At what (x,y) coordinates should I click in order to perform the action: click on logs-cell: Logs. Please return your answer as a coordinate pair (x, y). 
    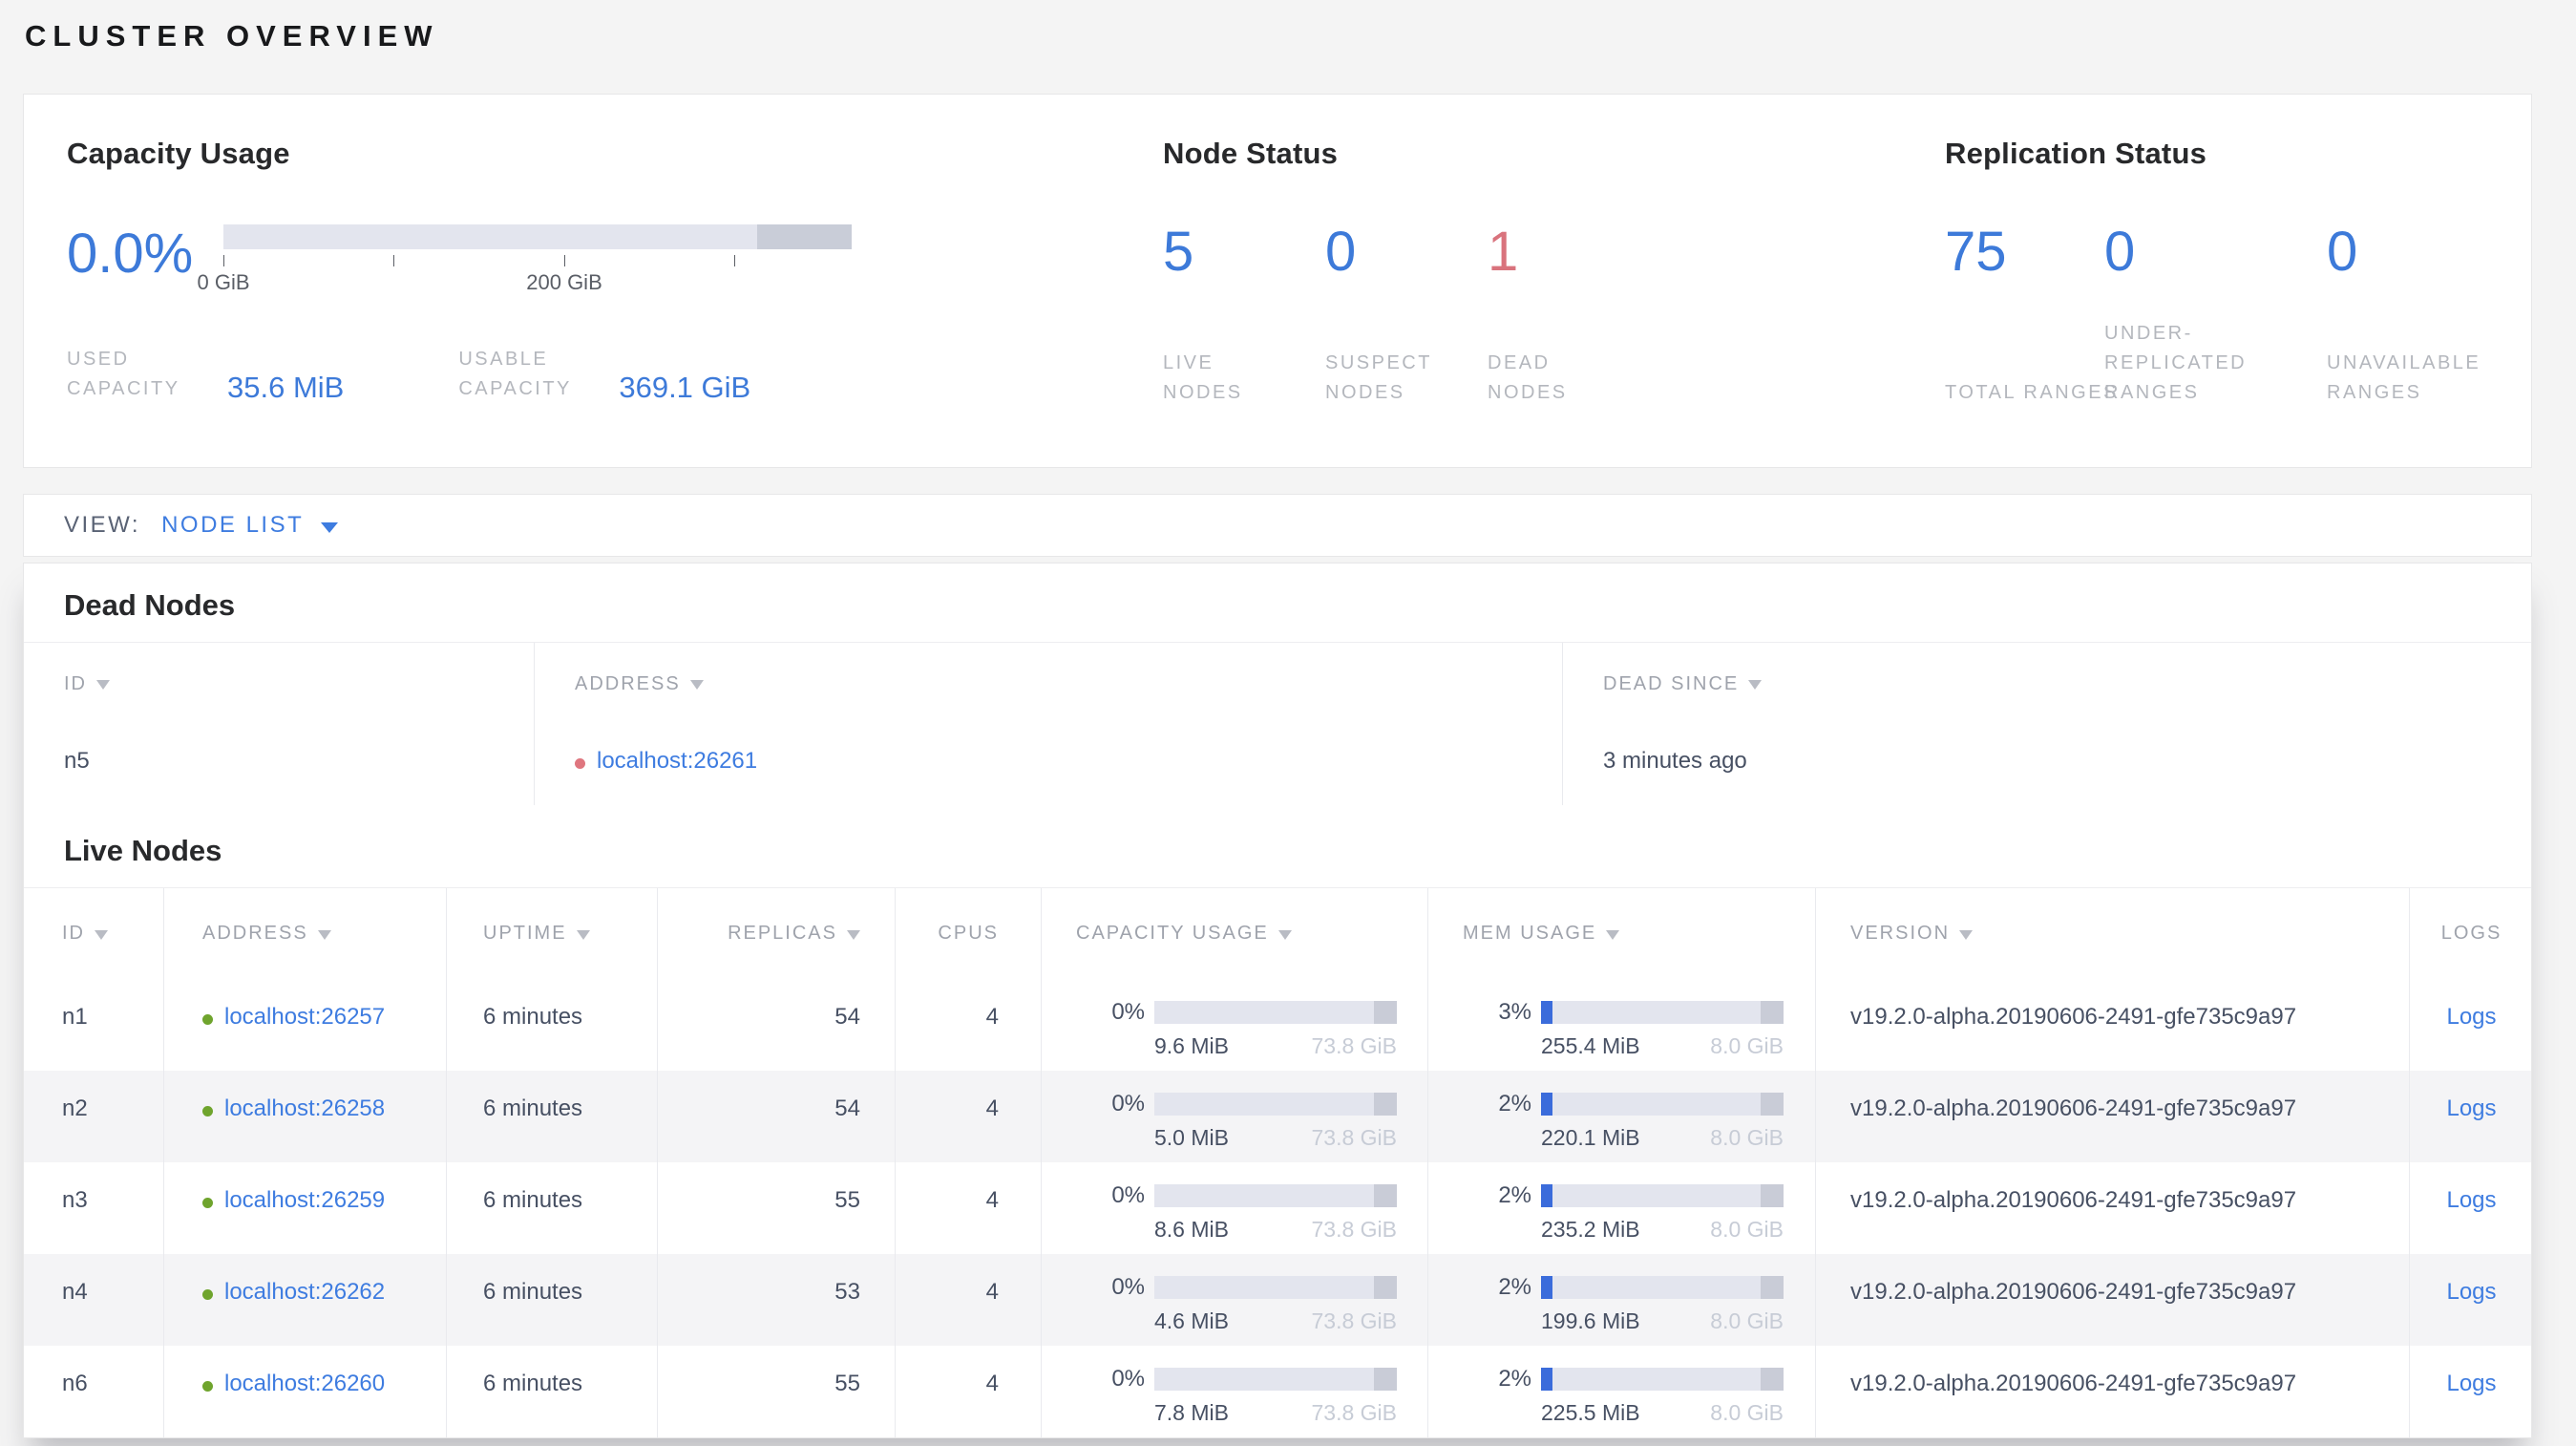
    Looking at the image, I should click on (2471, 1208).